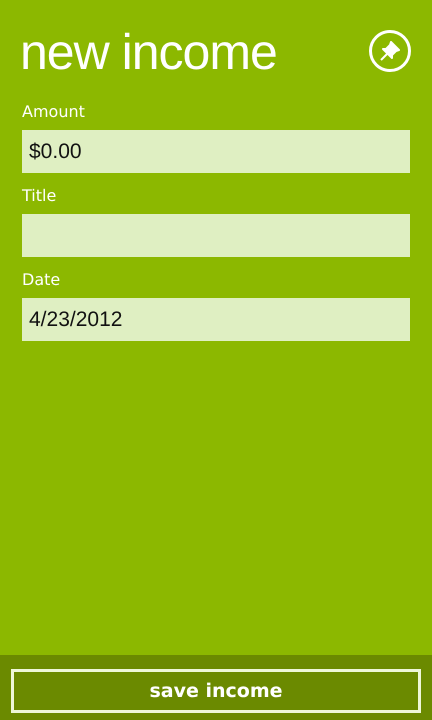 The image size is (432, 720). Describe the element at coordinates (40, 196) in the screenshot. I see `field-label: Title` at that location.